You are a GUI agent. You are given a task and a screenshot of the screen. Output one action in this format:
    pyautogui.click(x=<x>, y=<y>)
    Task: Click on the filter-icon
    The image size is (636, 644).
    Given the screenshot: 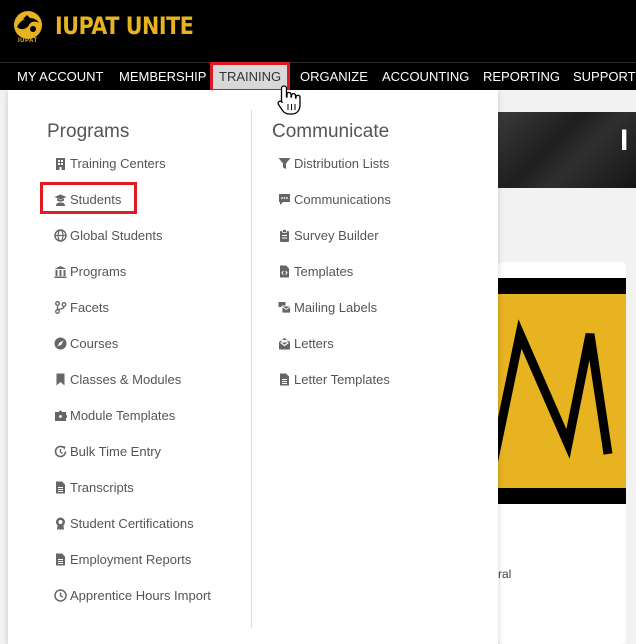 What is the action you would take?
    pyautogui.click(x=284, y=163)
    